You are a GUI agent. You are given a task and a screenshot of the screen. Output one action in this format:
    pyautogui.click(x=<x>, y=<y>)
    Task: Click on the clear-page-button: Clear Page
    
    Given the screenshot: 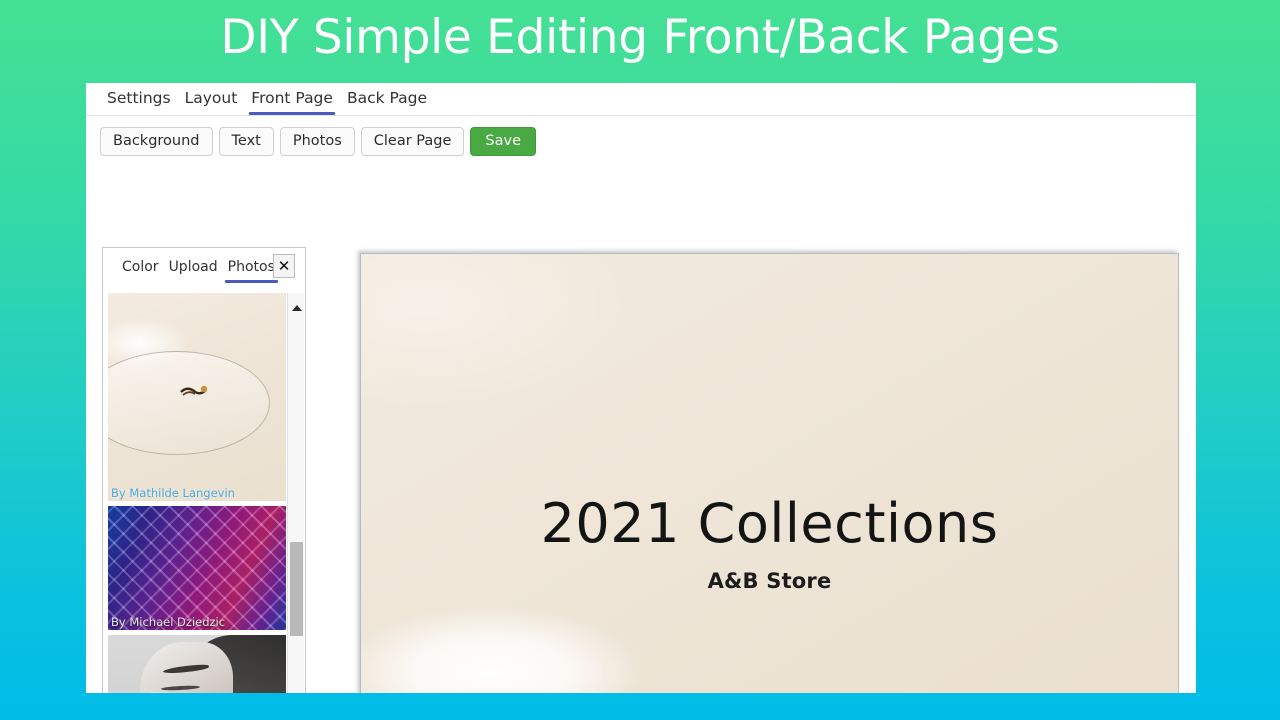 What is the action you would take?
    pyautogui.click(x=412, y=141)
    